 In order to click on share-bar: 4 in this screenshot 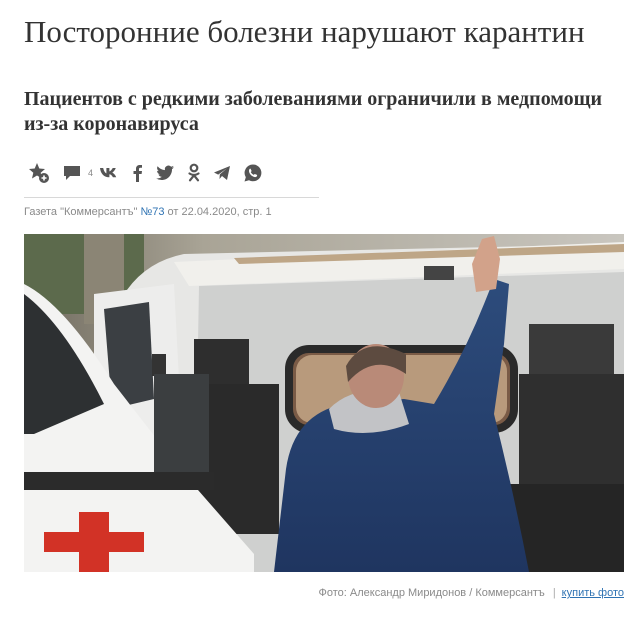, I will do `click(151, 173)`.